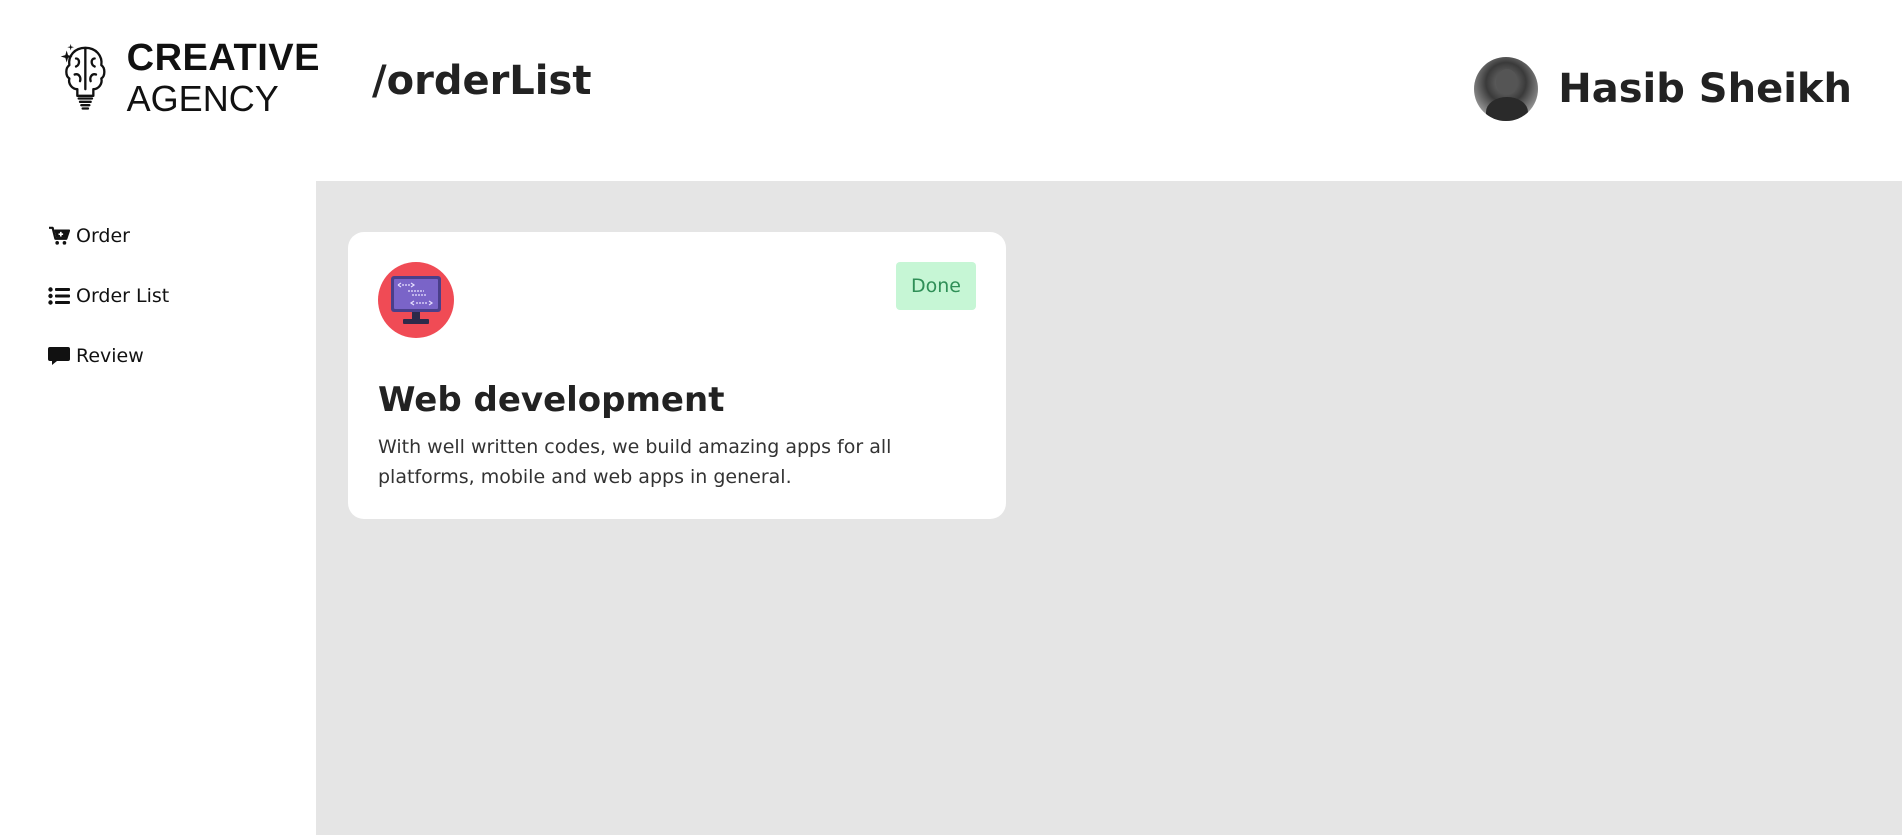 Image resolution: width=1902 pixels, height=835 pixels. What do you see at coordinates (110, 356) in the screenshot?
I see `sidebar-item-label: Review` at bounding box center [110, 356].